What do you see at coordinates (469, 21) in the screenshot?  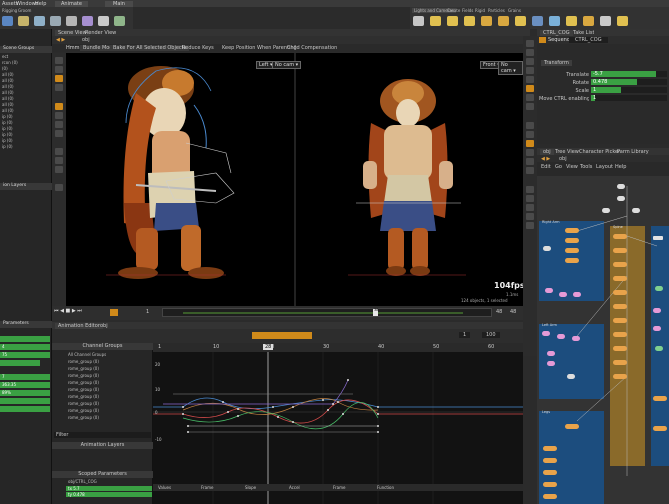 I see `area-light-icon` at bounding box center [469, 21].